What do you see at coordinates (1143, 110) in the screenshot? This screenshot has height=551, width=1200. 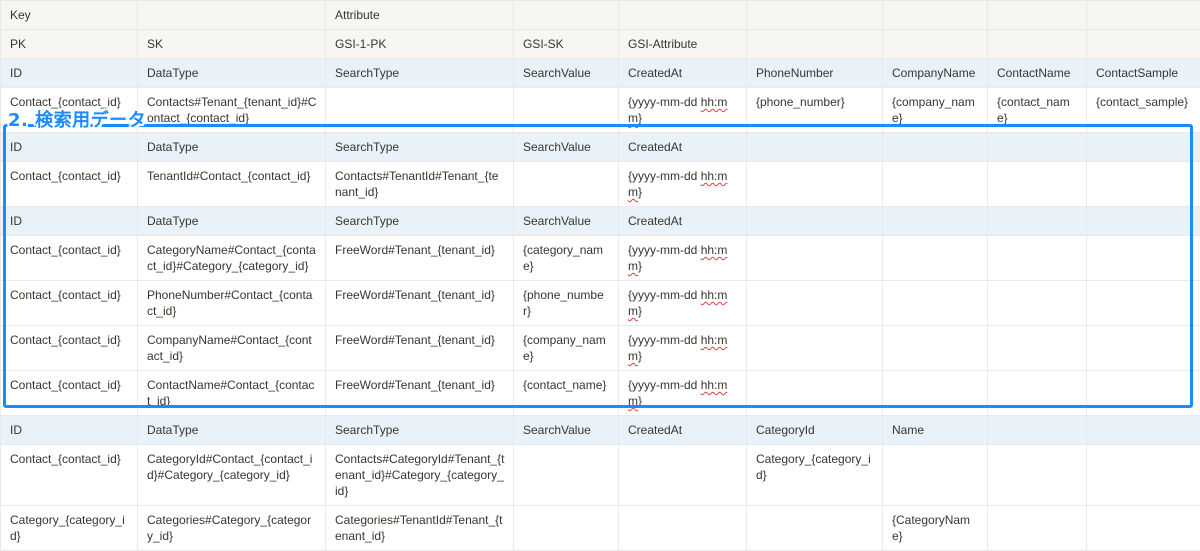 I see `table-cell-col9: {contact_sample}` at bounding box center [1143, 110].